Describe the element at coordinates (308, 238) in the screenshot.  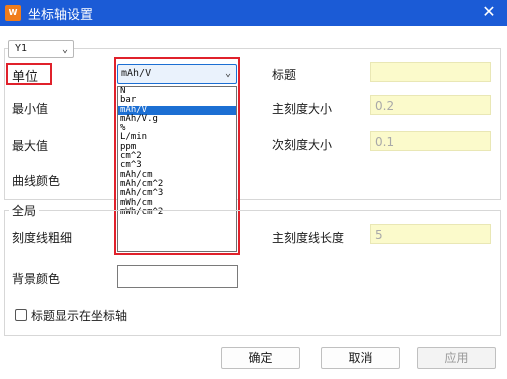
I see `major-tick-length-label: 主刻度线长度` at that location.